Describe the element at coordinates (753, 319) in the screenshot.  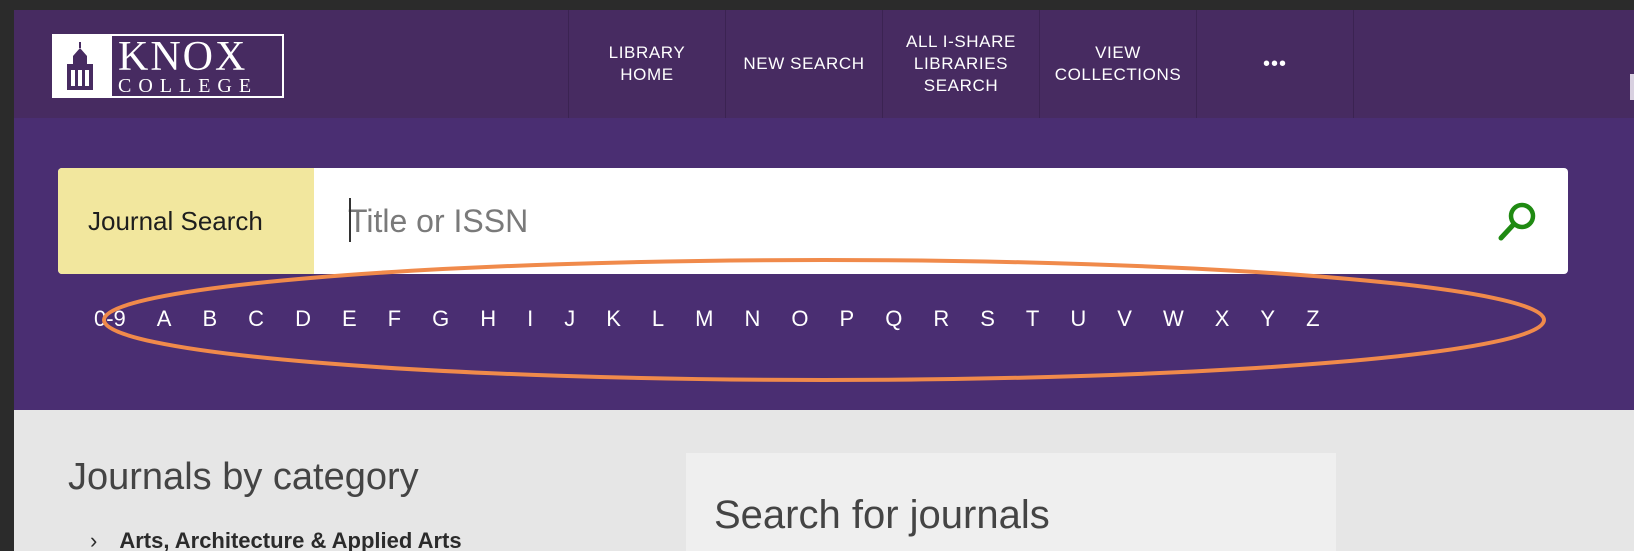
I see `alphabet-link-n: N` at that location.